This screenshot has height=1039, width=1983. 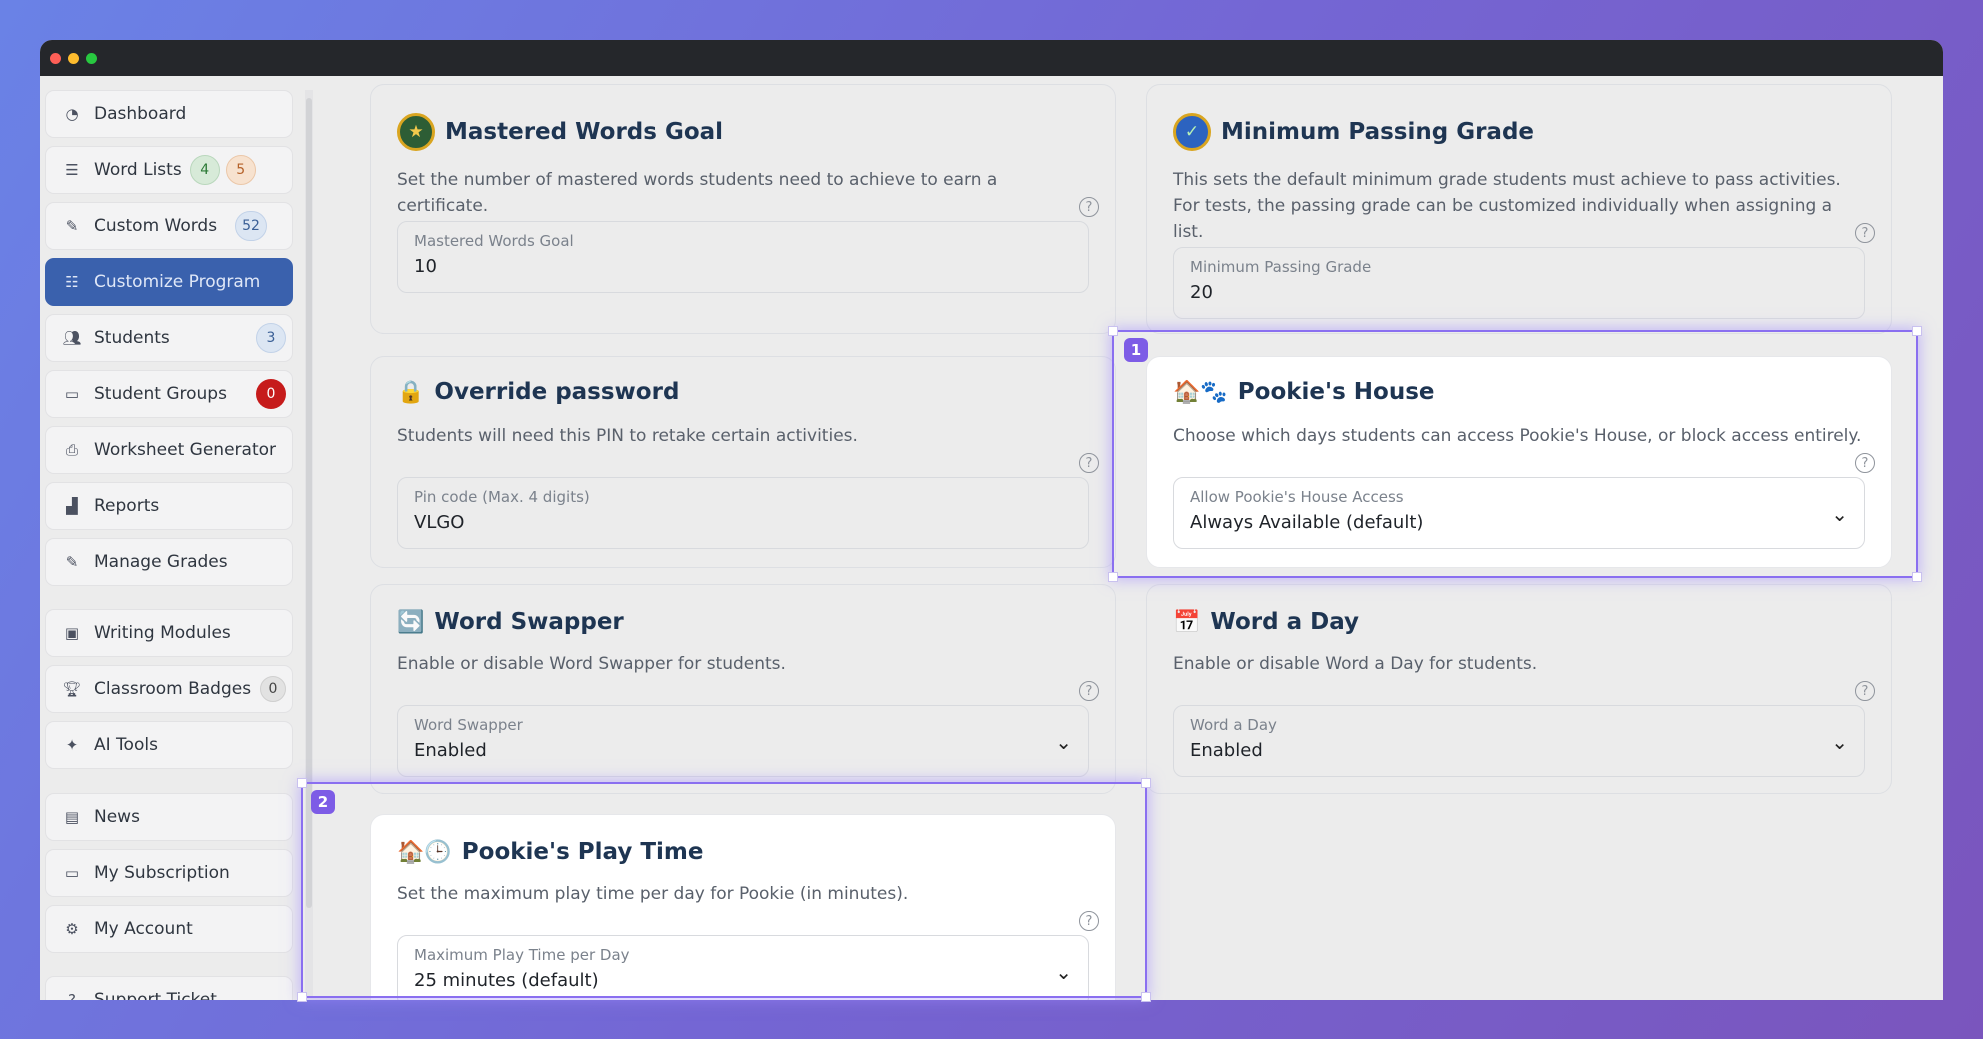 What do you see at coordinates (72, 745) in the screenshot?
I see `sparkles-icon: ✦` at bounding box center [72, 745].